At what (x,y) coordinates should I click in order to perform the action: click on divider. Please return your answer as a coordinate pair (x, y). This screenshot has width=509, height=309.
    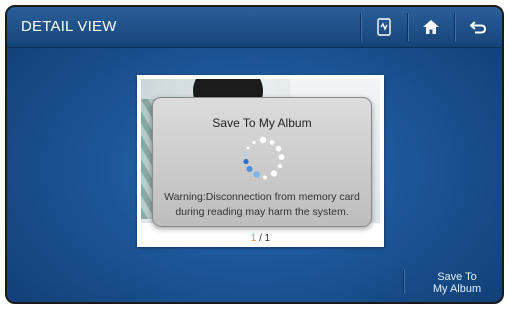
    Looking at the image, I should click on (403, 282).